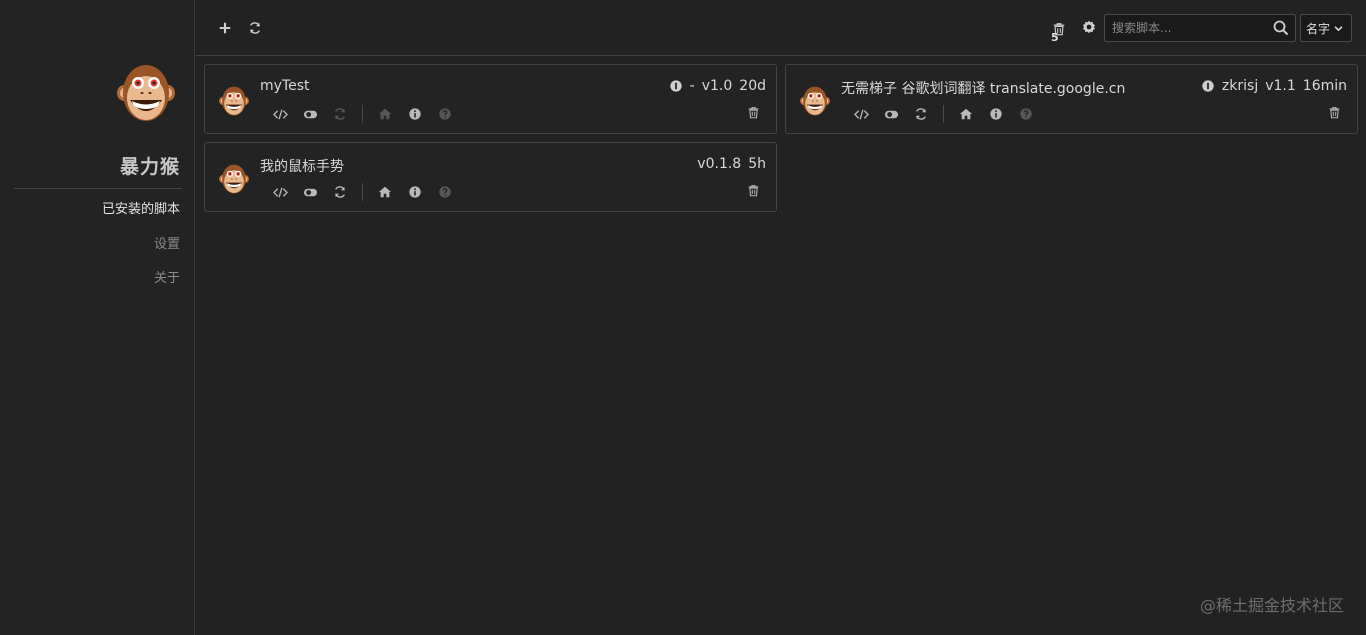 This screenshot has height=635, width=1366. I want to click on script-version: v0.1.8, so click(719, 164).